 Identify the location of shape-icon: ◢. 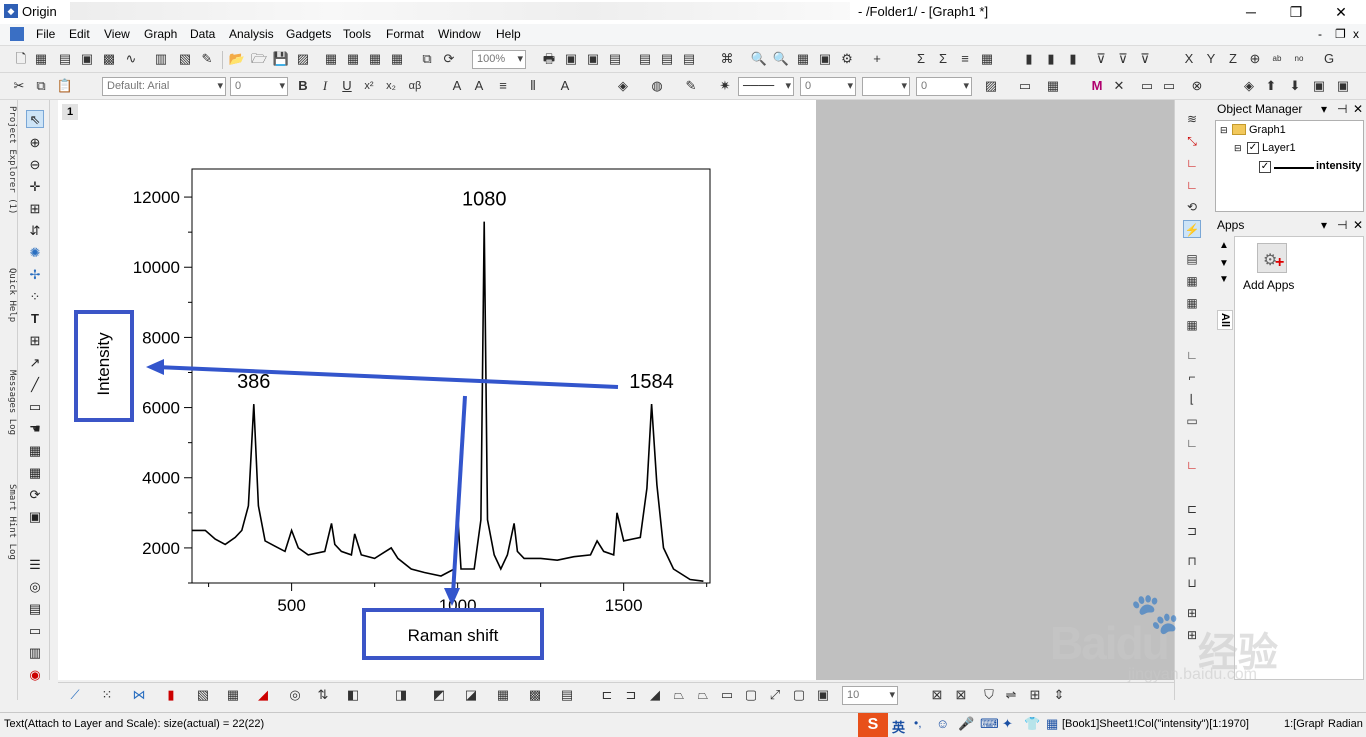
(655, 695).